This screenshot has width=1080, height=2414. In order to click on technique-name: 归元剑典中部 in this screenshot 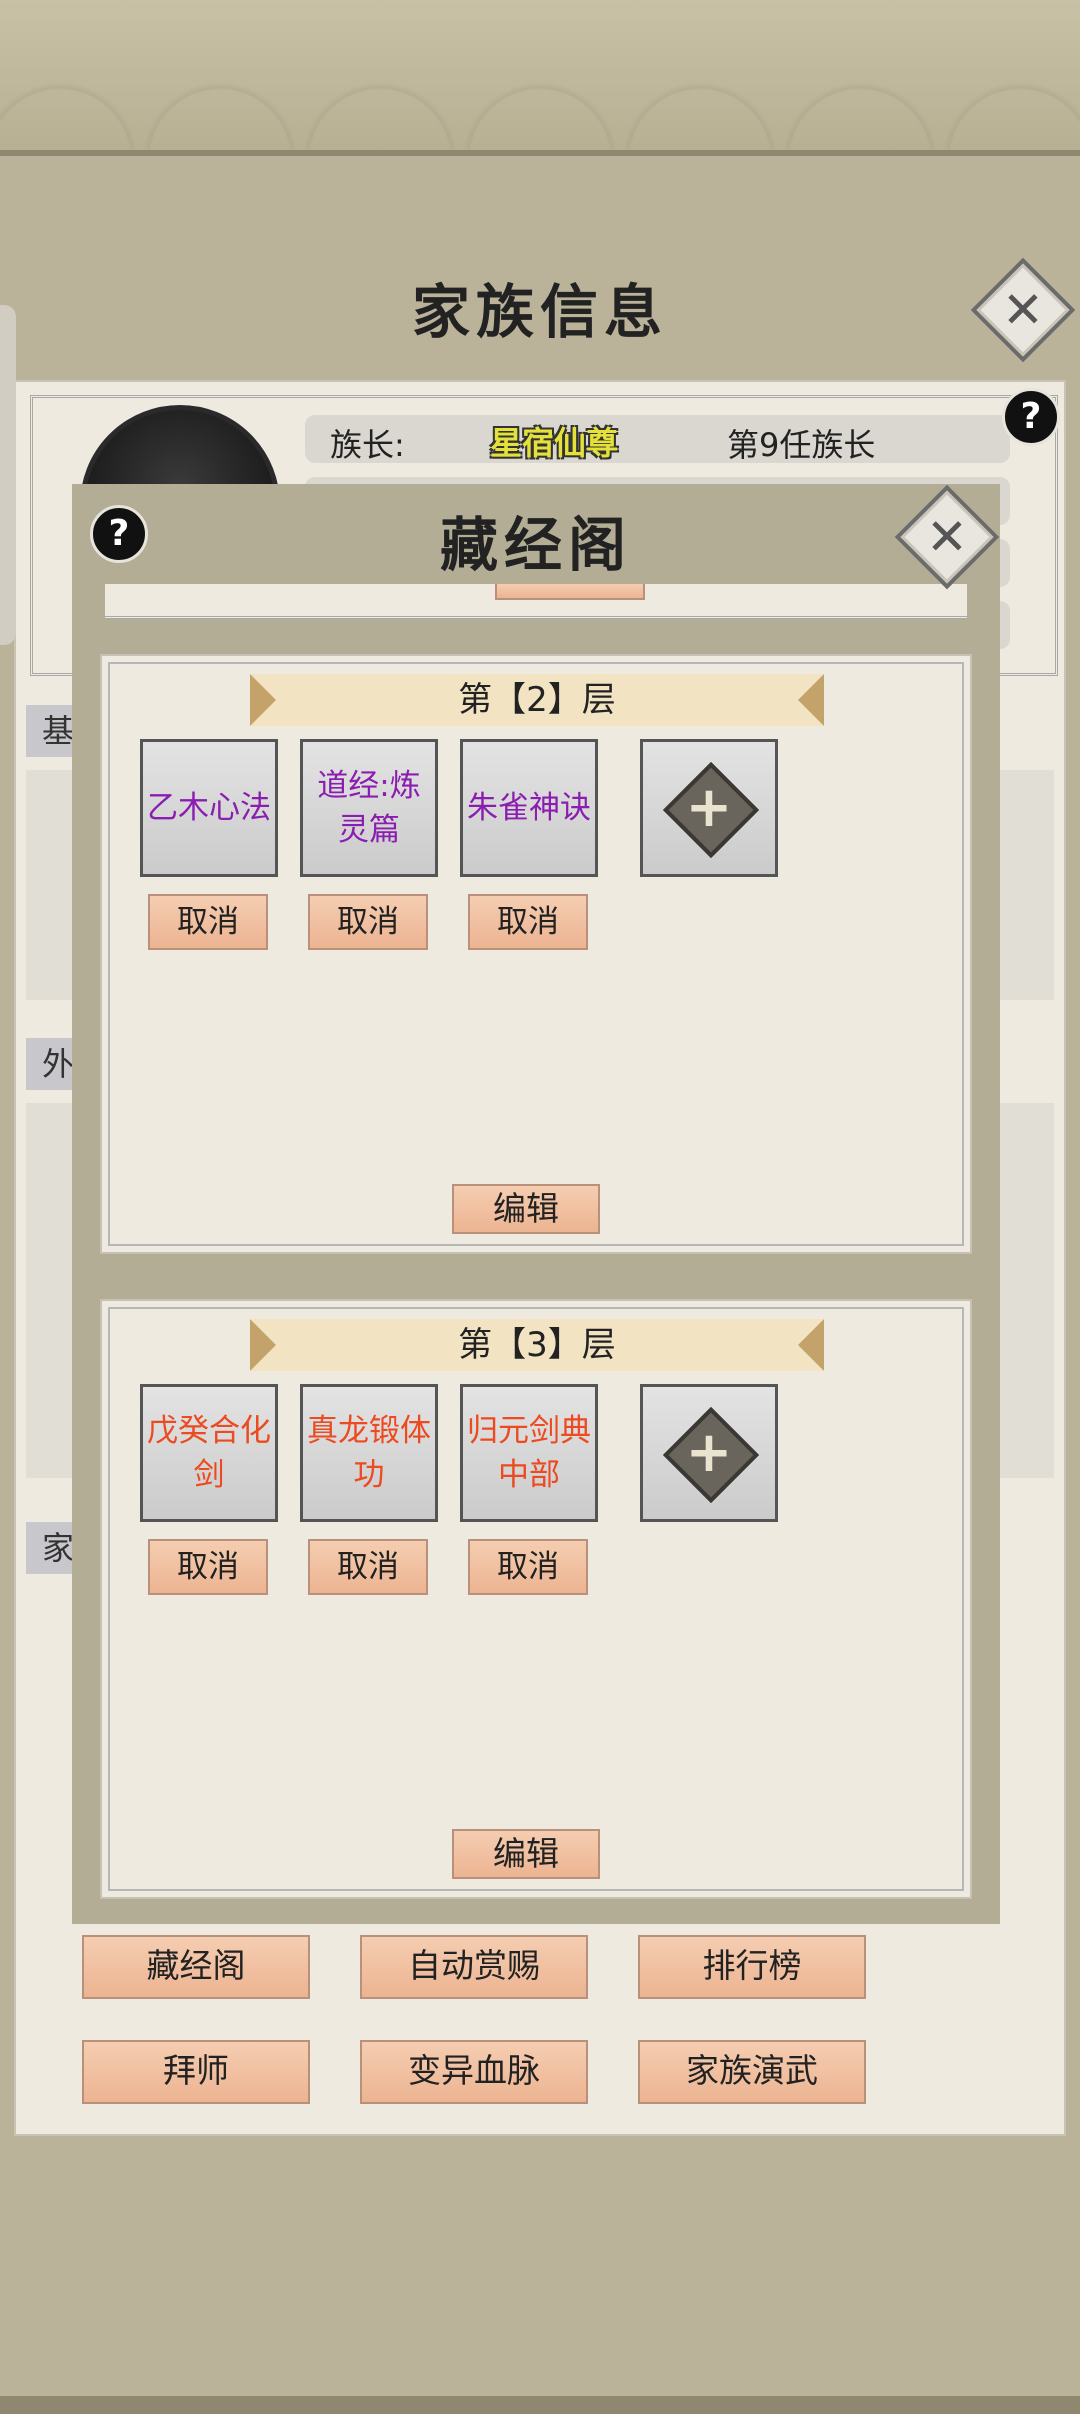, I will do `click(529, 1453)`.